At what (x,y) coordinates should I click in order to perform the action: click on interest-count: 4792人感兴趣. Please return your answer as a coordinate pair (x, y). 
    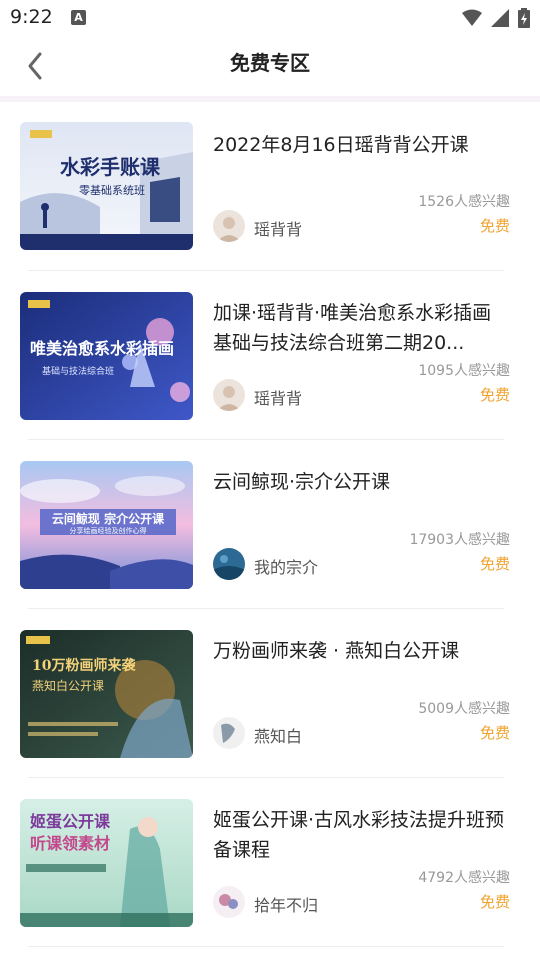
    Looking at the image, I should click on (464, 878).